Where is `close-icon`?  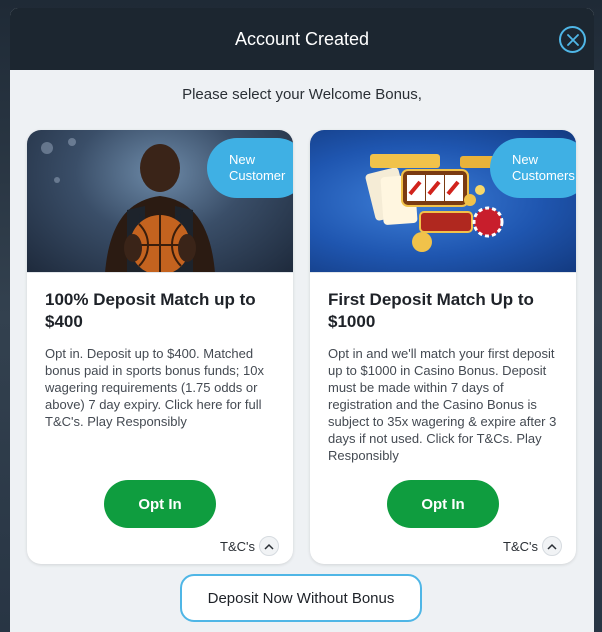
close-icon is located at coordinates (572, 39).